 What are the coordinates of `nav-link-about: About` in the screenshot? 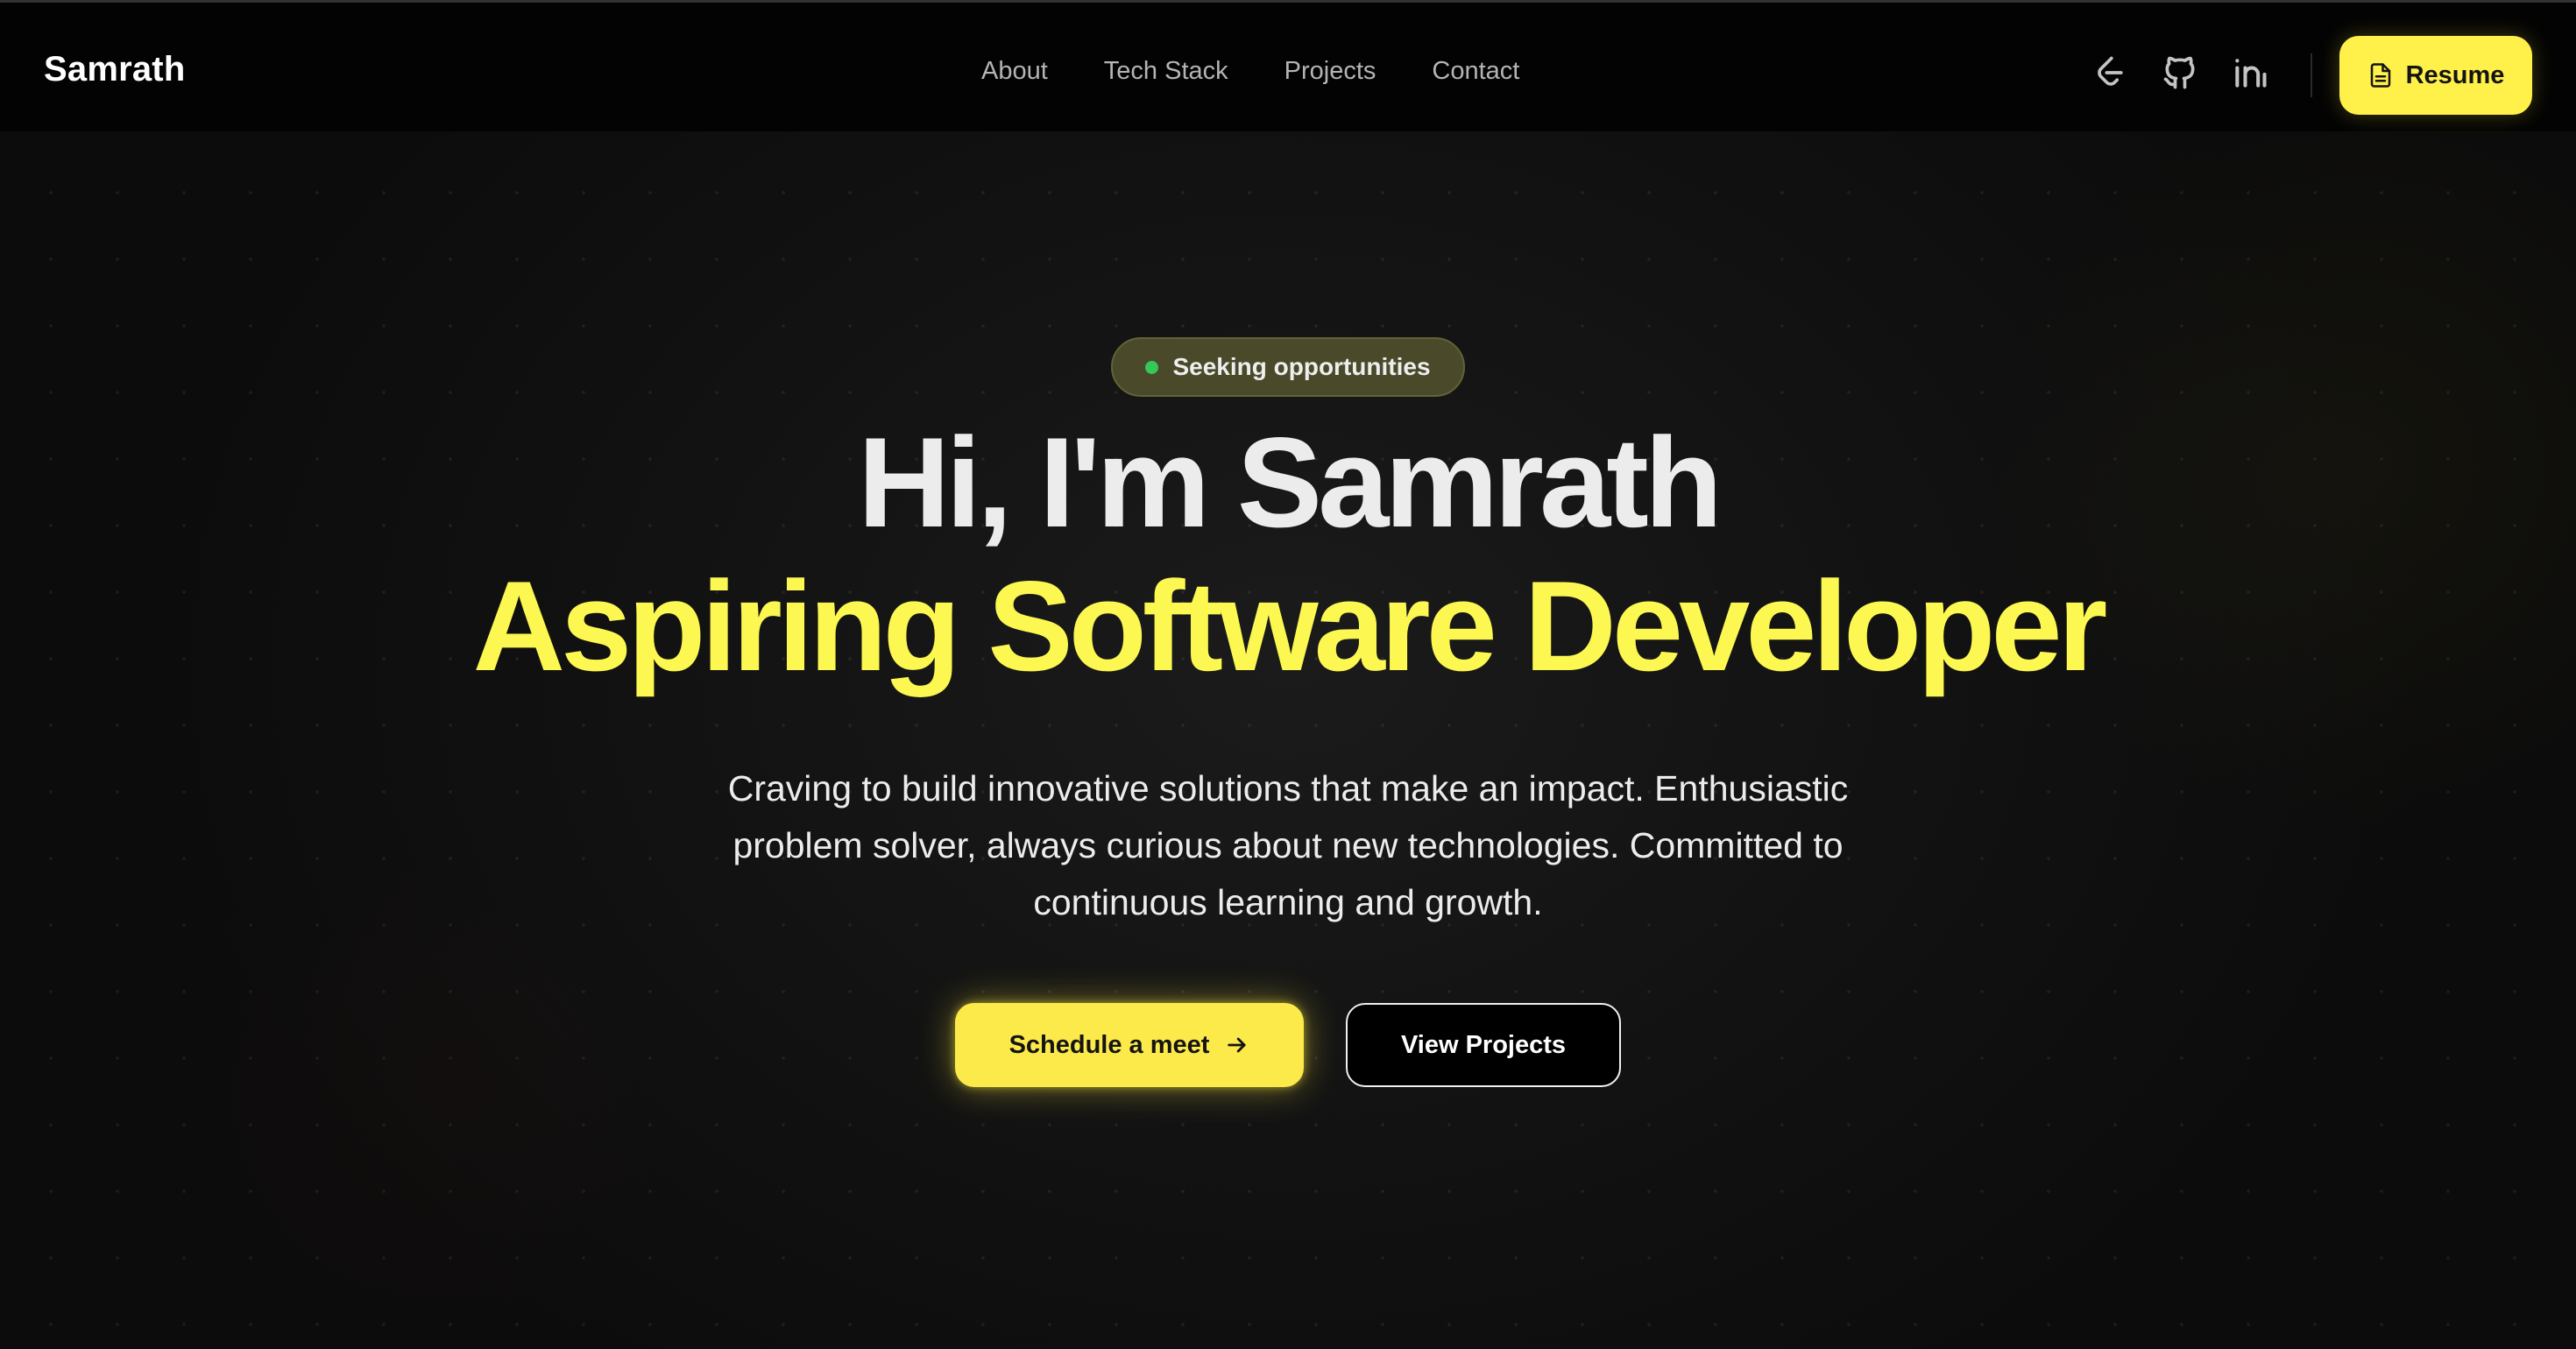 It's located at (1014, 71).